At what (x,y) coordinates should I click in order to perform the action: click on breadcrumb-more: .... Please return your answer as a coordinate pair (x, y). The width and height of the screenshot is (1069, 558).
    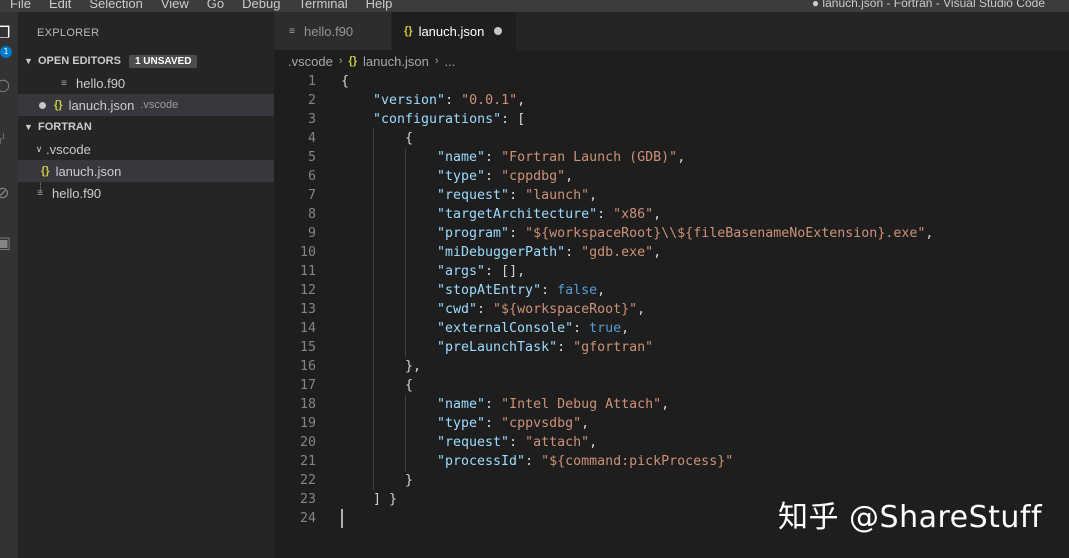
    Looking at the image, I should click on (450, 61).